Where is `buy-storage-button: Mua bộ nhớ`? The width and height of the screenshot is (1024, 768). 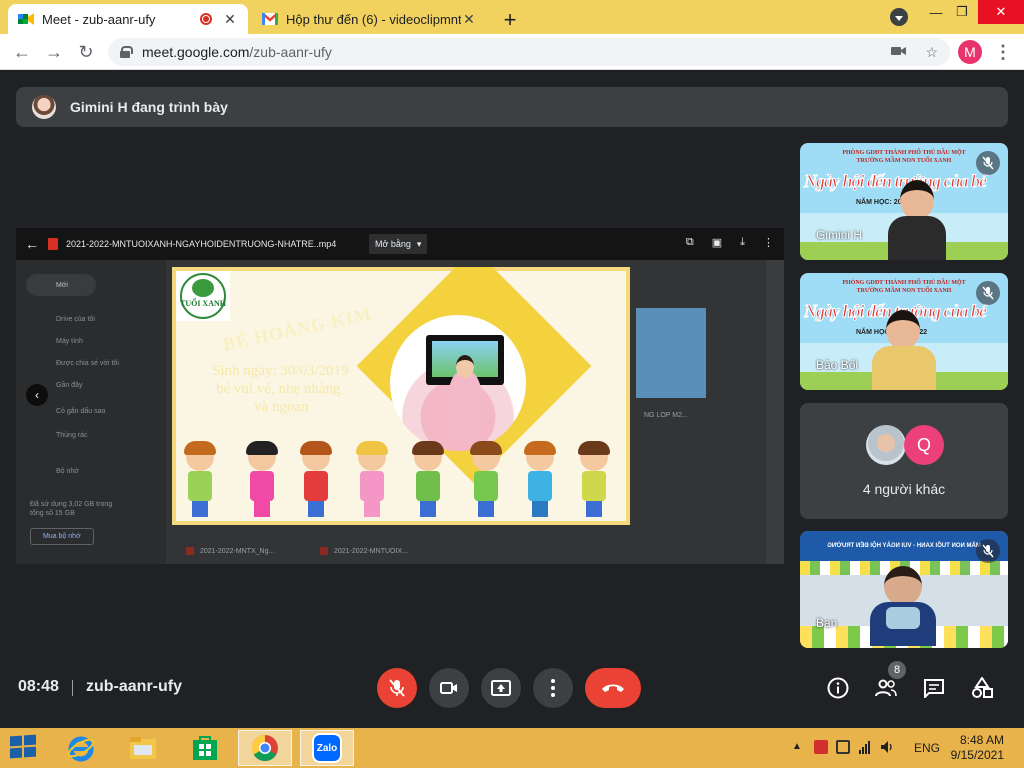 buy-storage-button: Mua bộ nhớ is located at coordinates (62, 536).